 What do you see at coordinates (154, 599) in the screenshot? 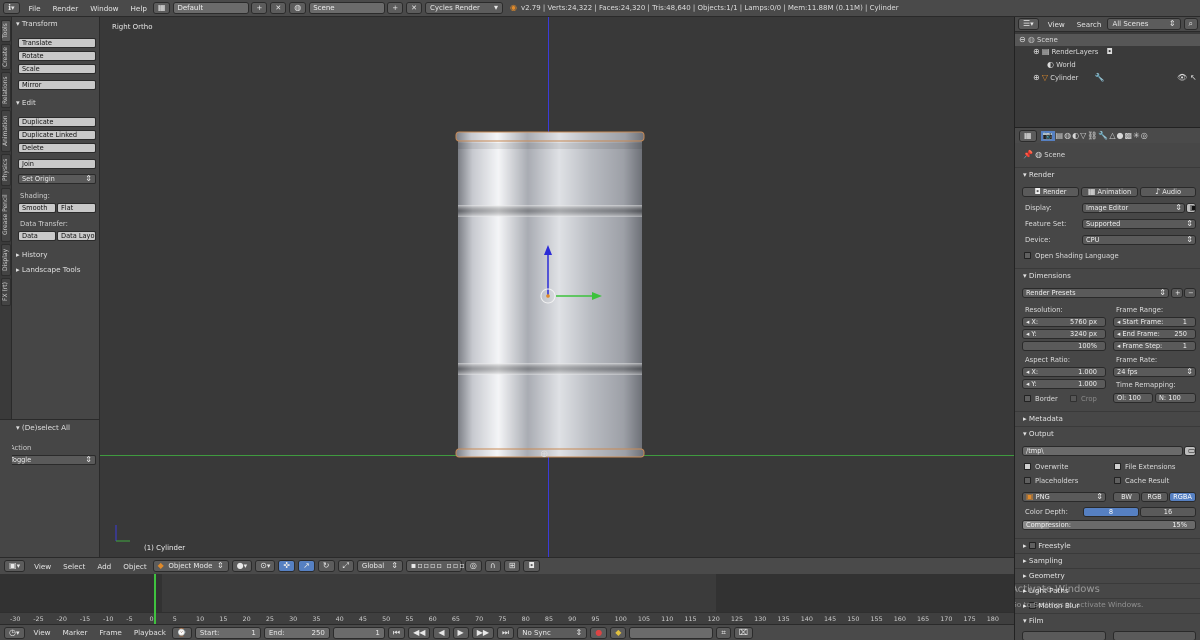
I see `current-frame-indicator` at bounding box center [154, 599].